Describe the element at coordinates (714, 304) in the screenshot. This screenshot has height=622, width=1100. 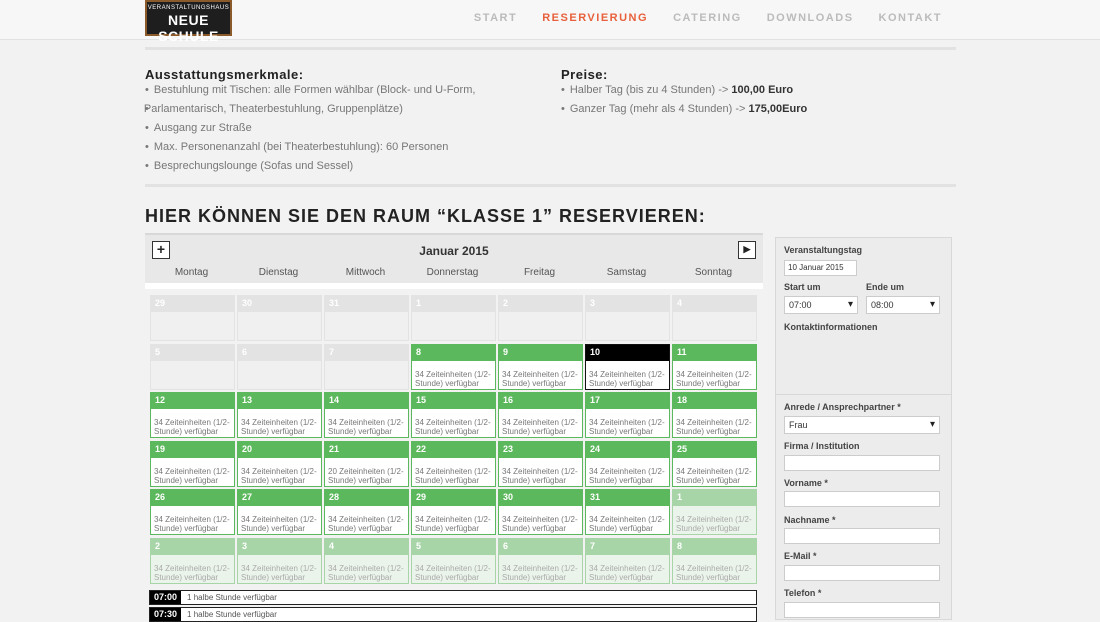
I see `calendar-day-number: 4` at that location.